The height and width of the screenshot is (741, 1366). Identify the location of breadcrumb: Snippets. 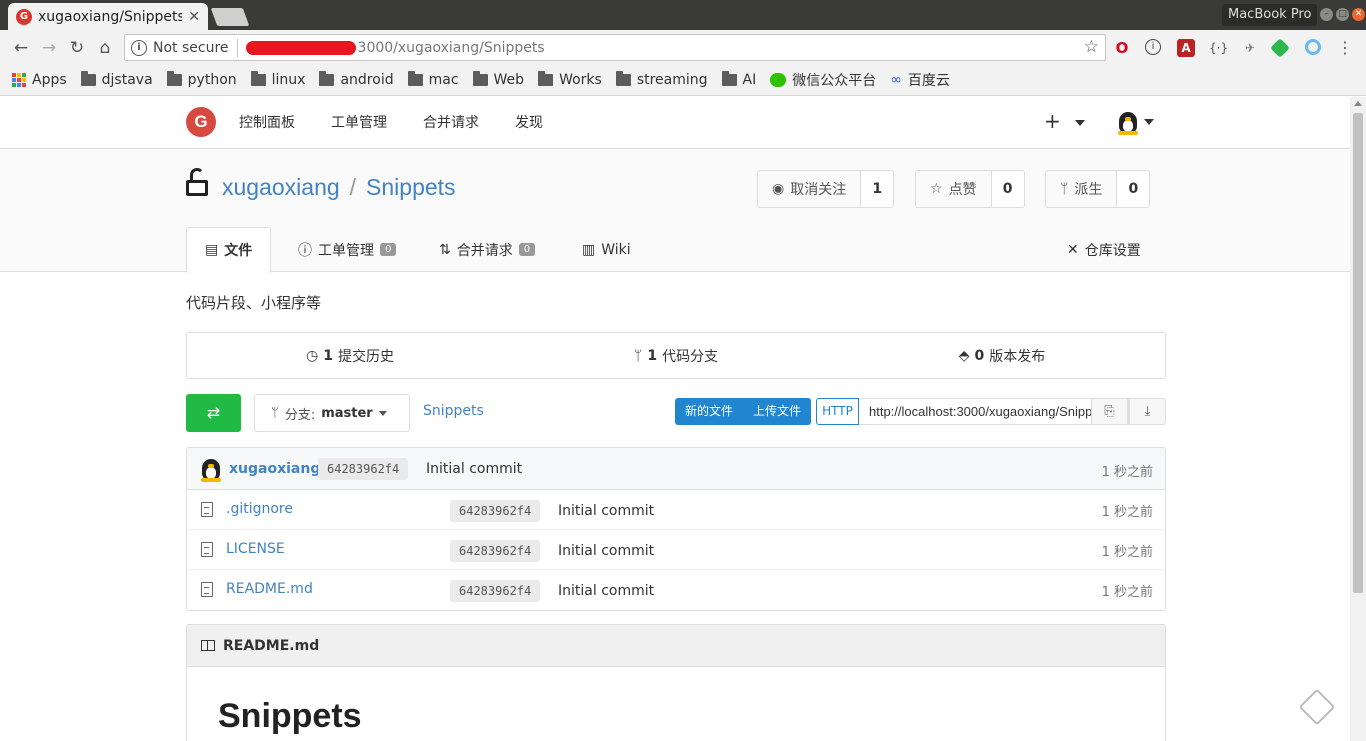
(453, 411).